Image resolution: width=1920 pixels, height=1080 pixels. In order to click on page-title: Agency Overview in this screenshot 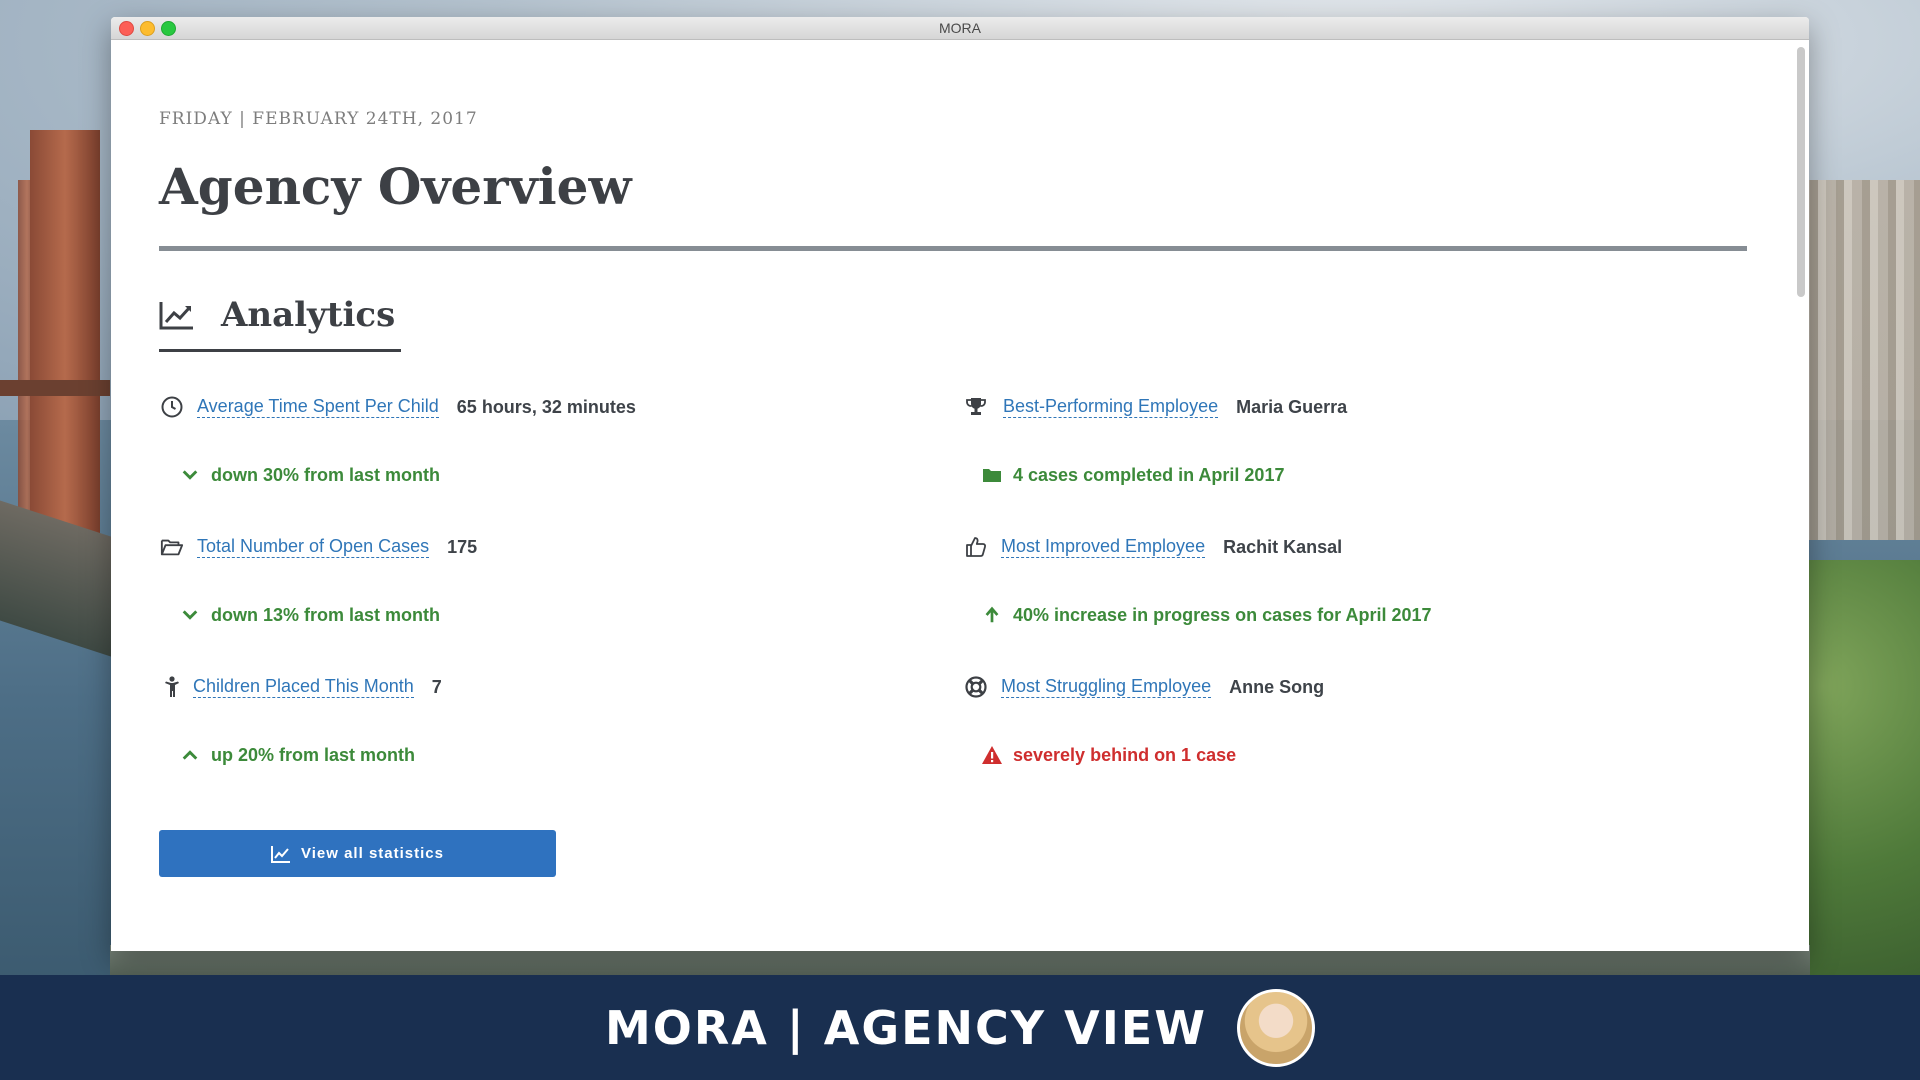, I will do `click(395, 186)`.